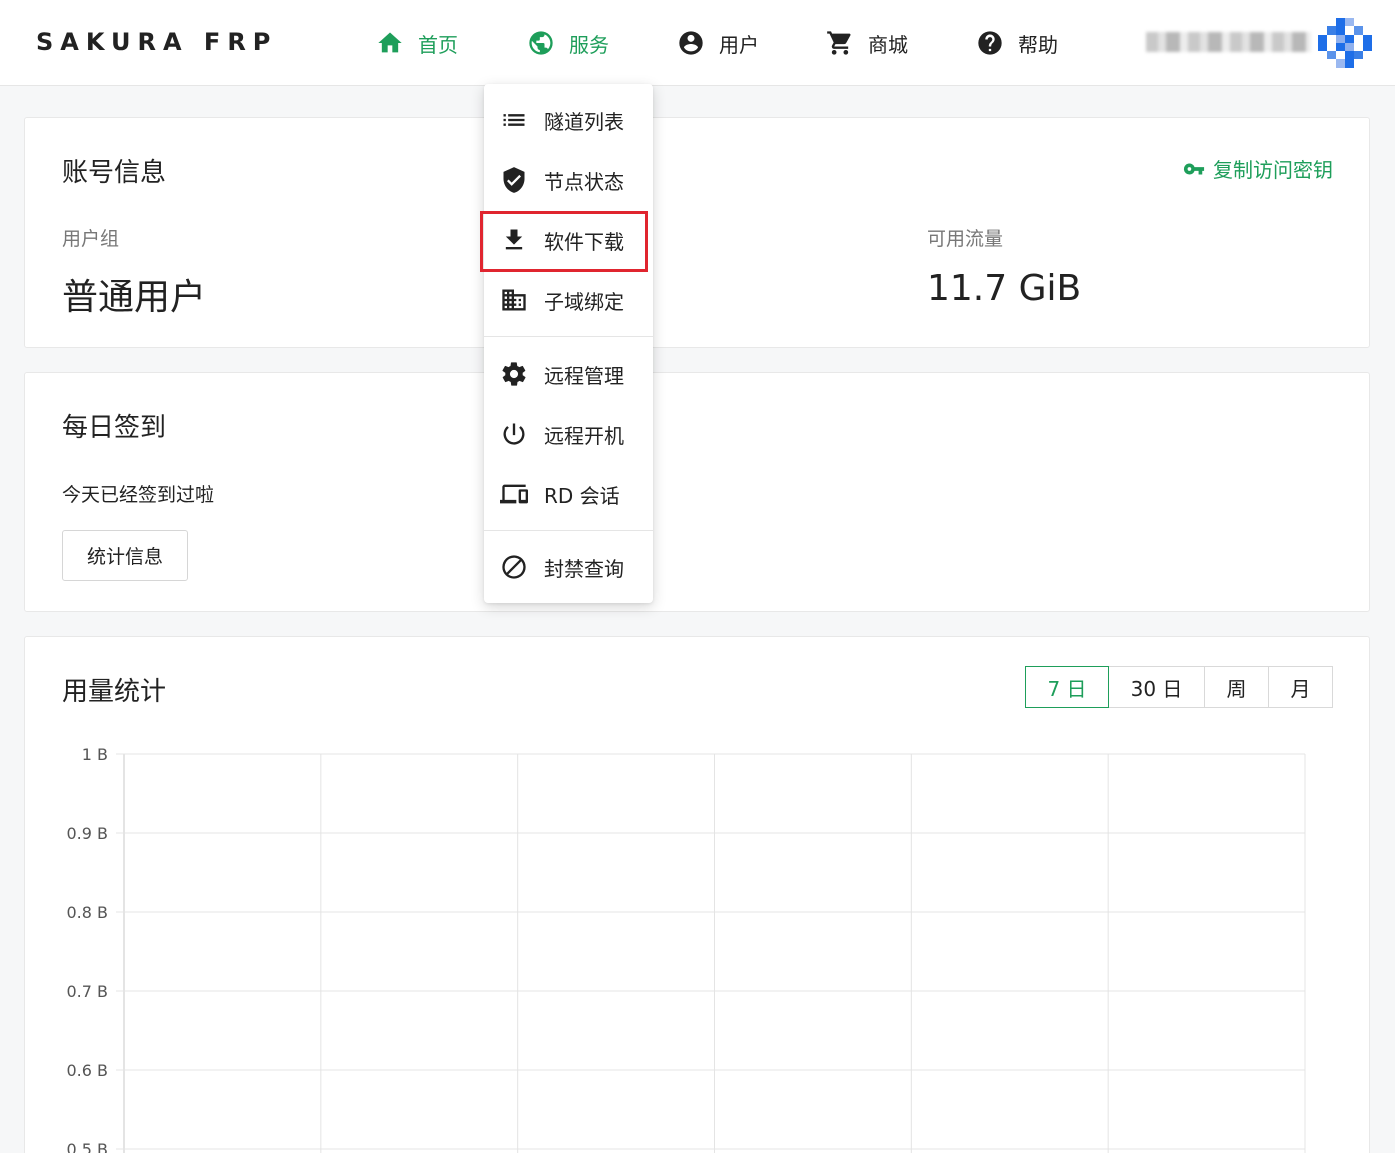 Image resolution: width=1395 pixels, height=1153 pixels. What do you see at coordinates (514, 434) in the screenshot?
I see `power-icon` at bounding box center [514, 434].